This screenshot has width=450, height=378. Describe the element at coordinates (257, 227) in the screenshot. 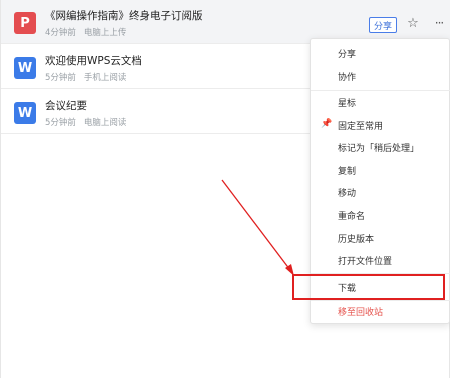

I see `annotation-arrow` at that location.